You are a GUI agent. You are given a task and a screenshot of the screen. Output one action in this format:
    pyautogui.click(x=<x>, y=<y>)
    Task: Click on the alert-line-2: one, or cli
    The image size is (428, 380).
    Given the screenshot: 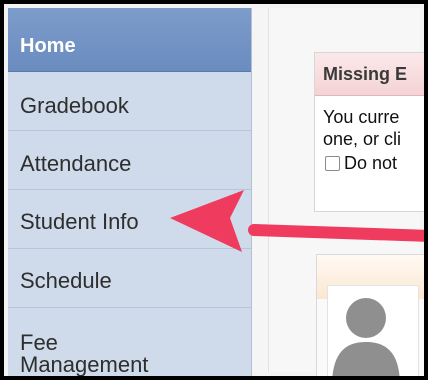 What is the action you would take?
    pyautogui.click(x=362, y=139)
    